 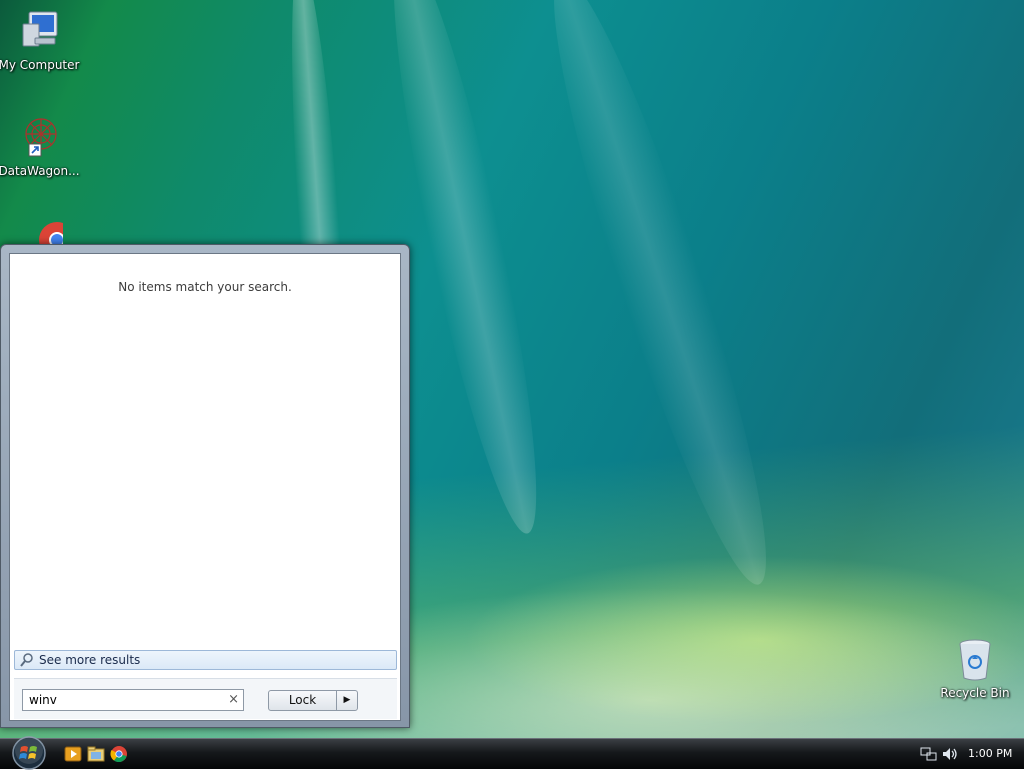 What do you see at coordinates (929, 754) in the screenshot?
I see `network-icon` at bounding box center [929, 754].